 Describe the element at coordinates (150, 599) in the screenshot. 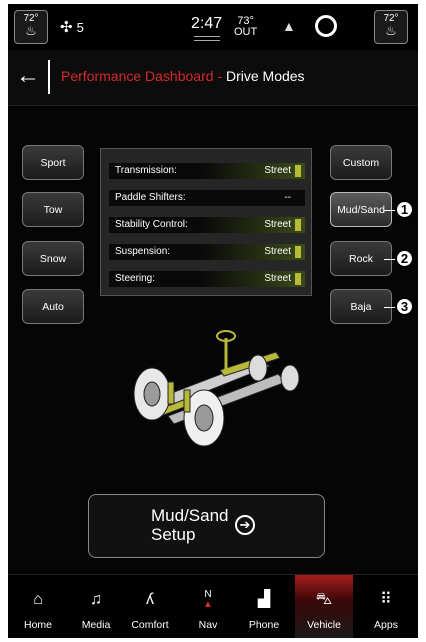

I see `seat-icon: ʎ` at that location.